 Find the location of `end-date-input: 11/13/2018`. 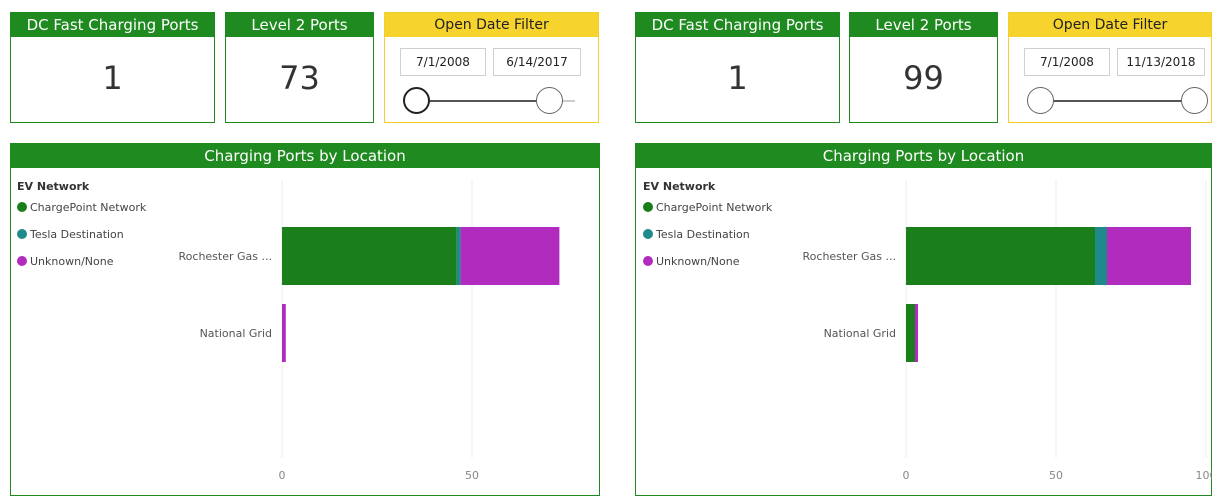

end-date-input: 11/13/2018 is located at coordinates (1161, 62).